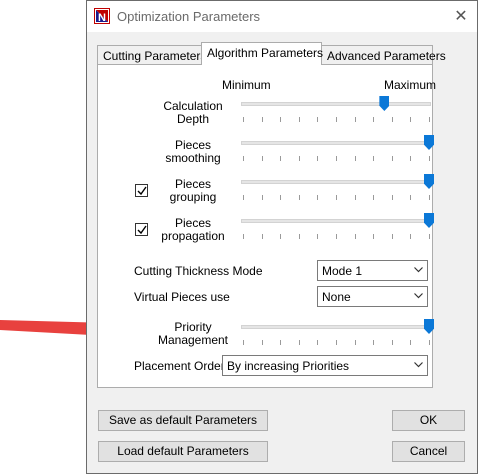 The width and height of the screenshot is (478, 474). Describe the element at coordinates (265, 53) in the screenshot. I see `tab-label: Algorithm Parameters` at that location.